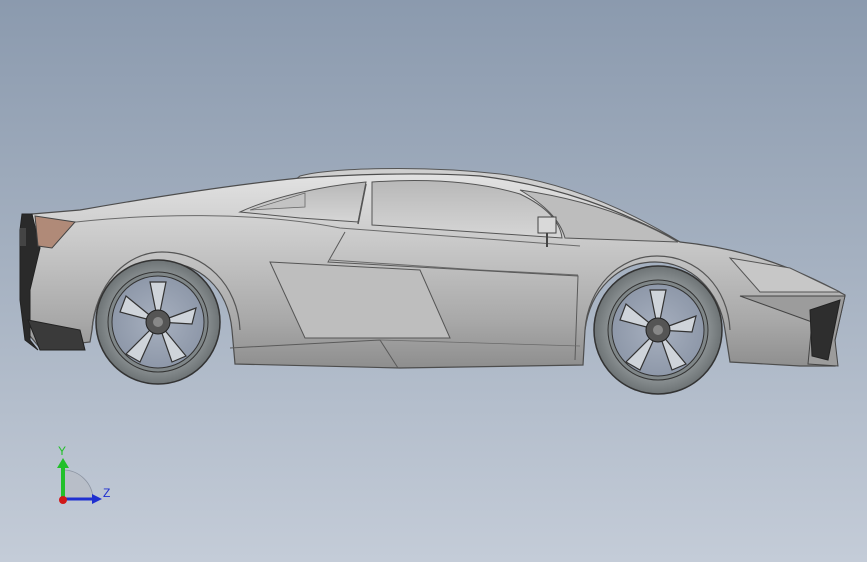  What do you see at coordinates (63, 500) in the screenshot?
I see `triad-x-axis` at bounding box center [63, 500].